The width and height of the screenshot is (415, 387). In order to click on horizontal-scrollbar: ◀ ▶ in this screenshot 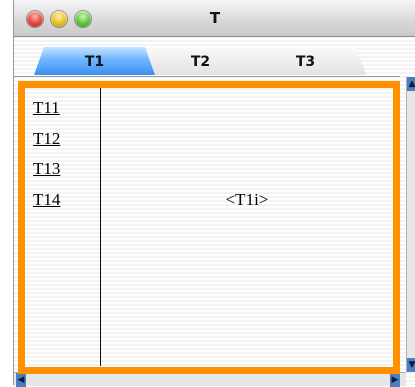, I will do `click(210, 379)`.